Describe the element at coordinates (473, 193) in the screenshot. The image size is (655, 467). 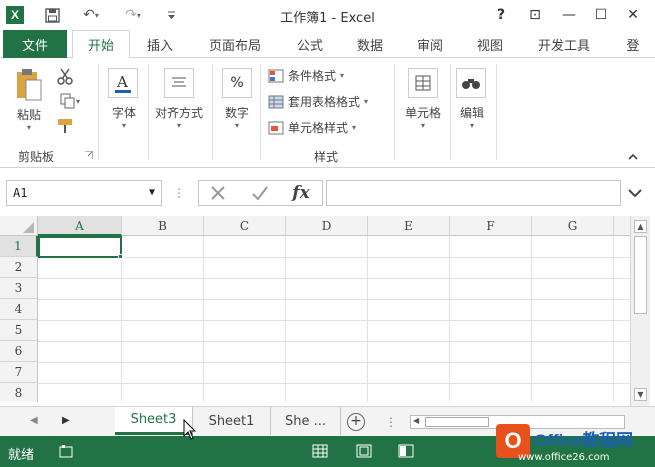
I see `formula-input` at that location.